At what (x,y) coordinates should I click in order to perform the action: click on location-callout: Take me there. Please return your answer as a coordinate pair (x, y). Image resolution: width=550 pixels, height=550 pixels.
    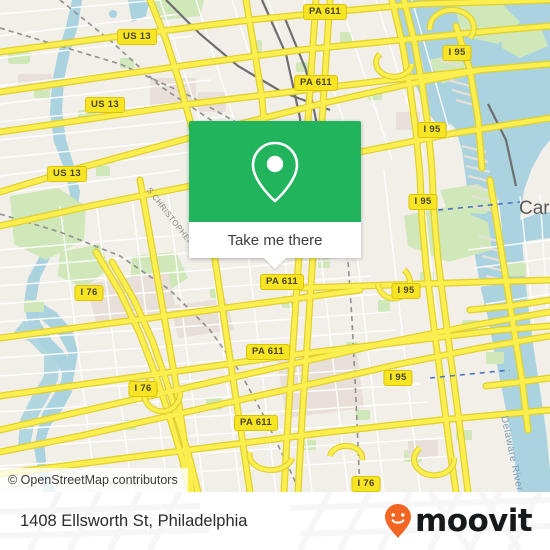
    Looking at the image, I should click on (275, 195).